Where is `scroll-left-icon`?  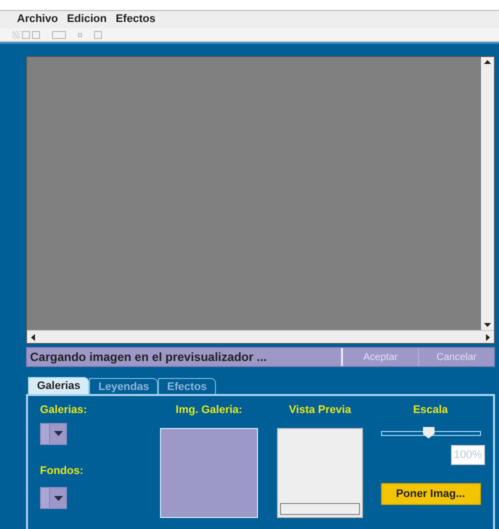 scroll-left-icon is located at coordinates (33, 337).